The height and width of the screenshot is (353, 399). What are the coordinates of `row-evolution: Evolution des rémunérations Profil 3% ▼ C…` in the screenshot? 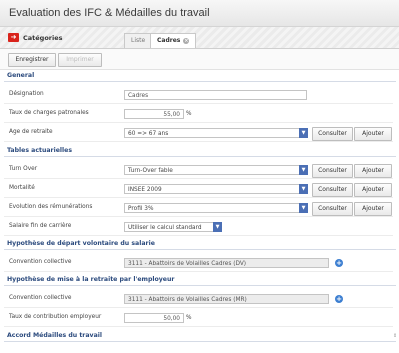 It's located at (198, 208).